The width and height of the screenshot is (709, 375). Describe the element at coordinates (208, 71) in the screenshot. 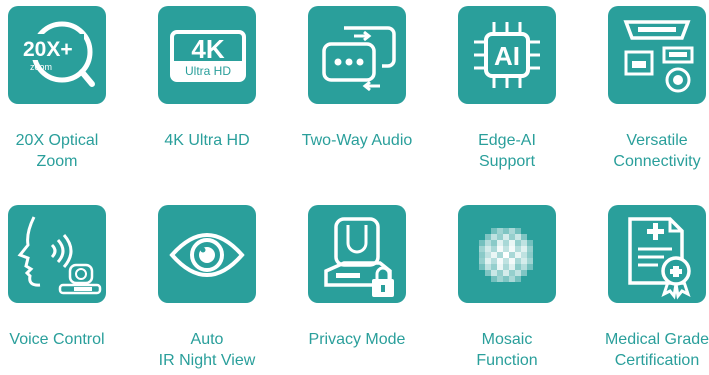

I see `svg-text: Ultra HD` at that location.